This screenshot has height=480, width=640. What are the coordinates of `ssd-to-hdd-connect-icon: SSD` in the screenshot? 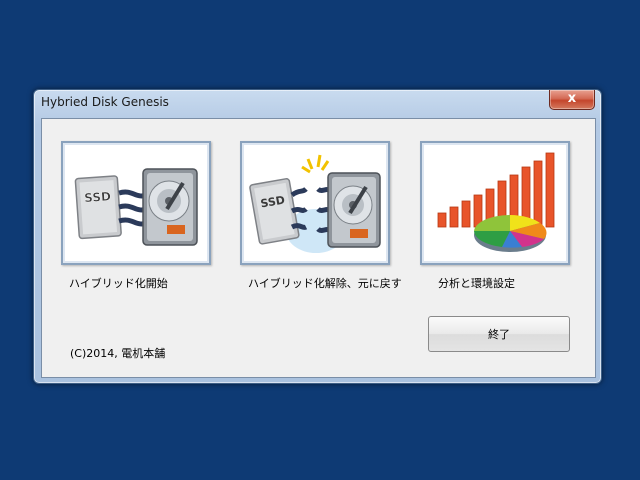 It's located at (136, 207).